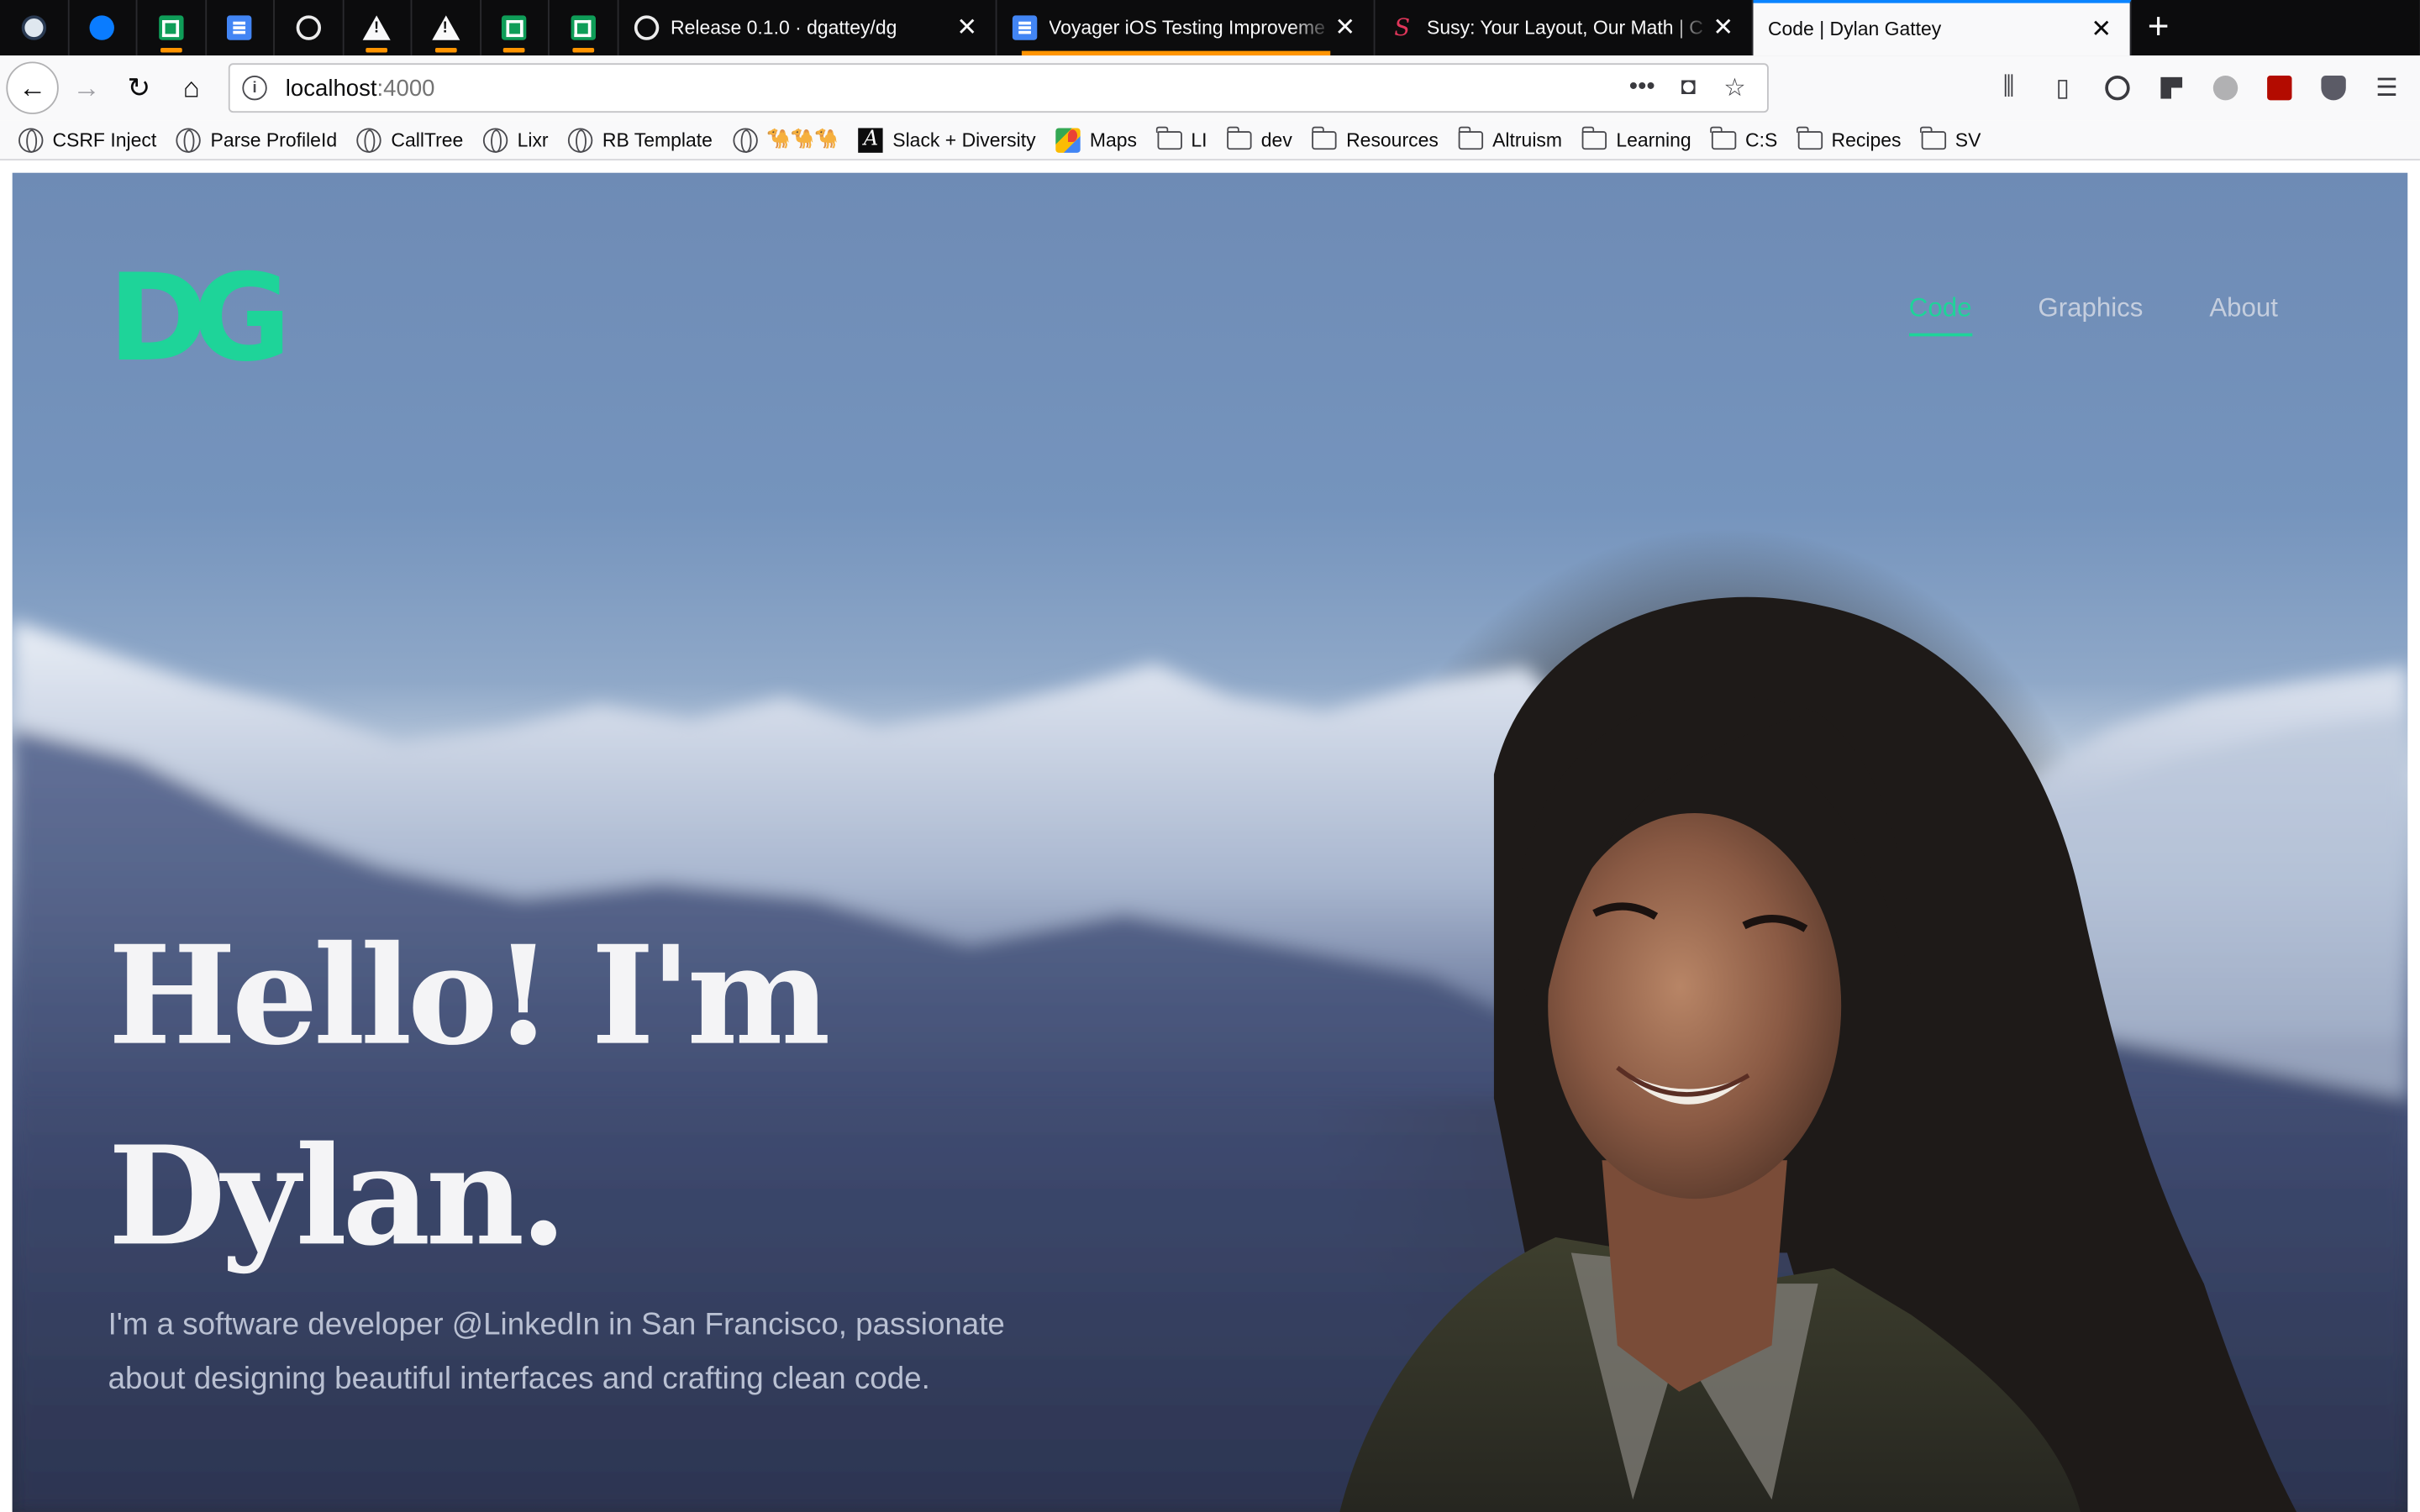 This screenshot has height=1512, width=2420. Describe the element at coordinates (2224, 88) in the screenshot. I see `ghostery-icon` at that location.